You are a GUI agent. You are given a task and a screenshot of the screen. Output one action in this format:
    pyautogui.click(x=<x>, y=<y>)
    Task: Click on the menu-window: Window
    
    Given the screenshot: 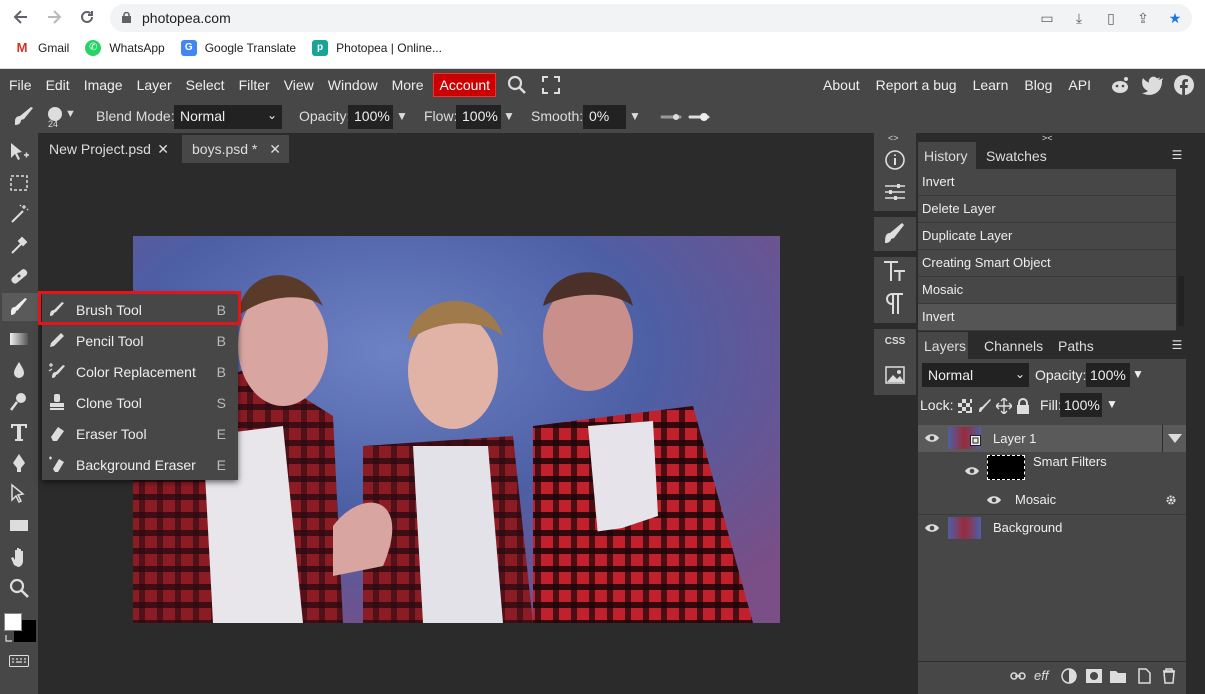 What is the action you would take?
    pyautogui.click(x=353, y=85)
    